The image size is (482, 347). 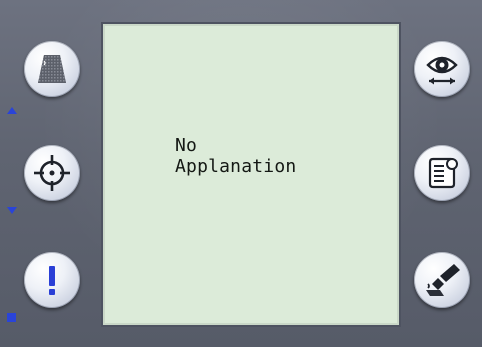 I want to click on crosshair-button, so click(x=52, y=173).